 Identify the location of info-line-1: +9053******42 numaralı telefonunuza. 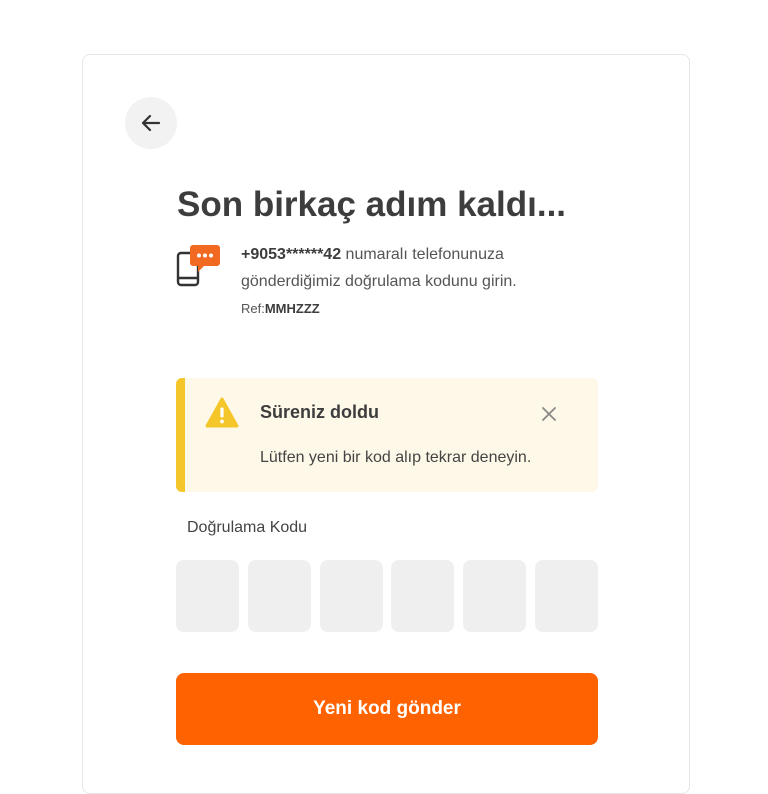
(411, 254).